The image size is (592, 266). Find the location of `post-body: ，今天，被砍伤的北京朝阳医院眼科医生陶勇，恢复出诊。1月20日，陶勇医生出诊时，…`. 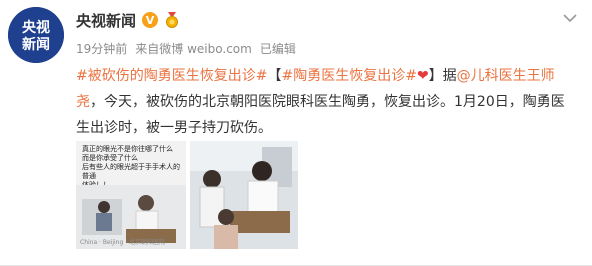

post-body: ，今天，被砍伤的北京朝阳医院眼科医生陶勇，恢复出诊。1月20日，陶勇医生出诊时，… is located at coordinates (320, 115).